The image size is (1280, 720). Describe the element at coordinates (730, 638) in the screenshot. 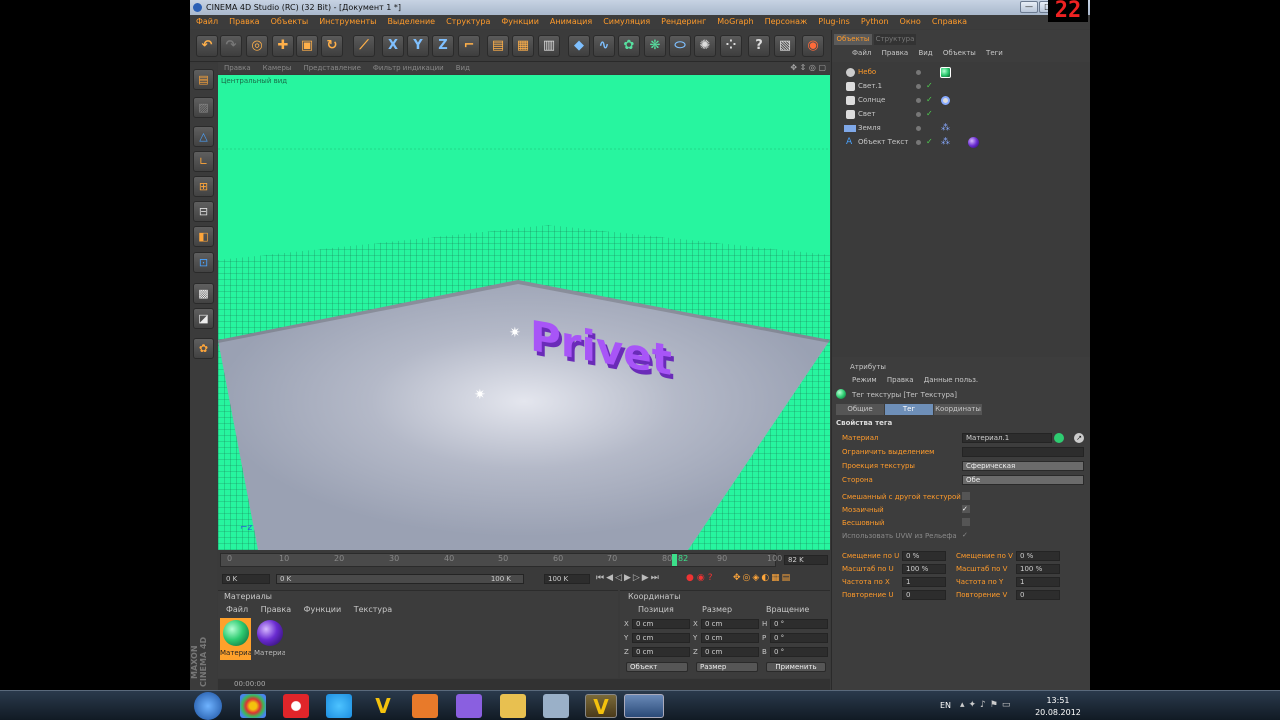

I see `size-y-field: 0 cm` at that location.